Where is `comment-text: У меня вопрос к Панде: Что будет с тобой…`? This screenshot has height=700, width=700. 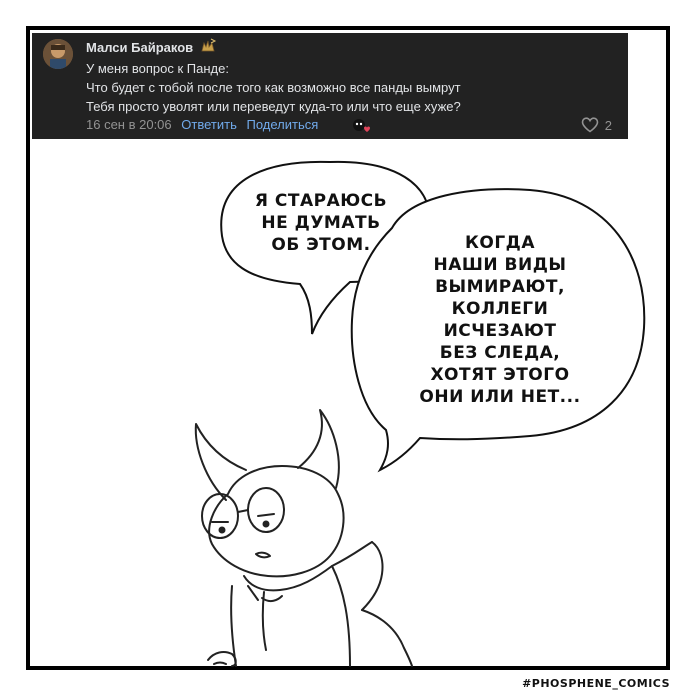
comment-text: У меня вопрос к Панде: Что будет с тобой… is located at coordinates (273, 87).